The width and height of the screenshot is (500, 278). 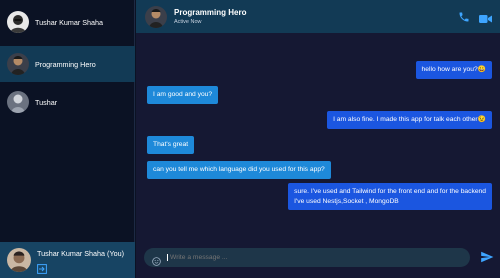 What do you see at coordinates (156, 259) in the screenshot?
I see `emoji-icon` at bounding box center [156, 259].